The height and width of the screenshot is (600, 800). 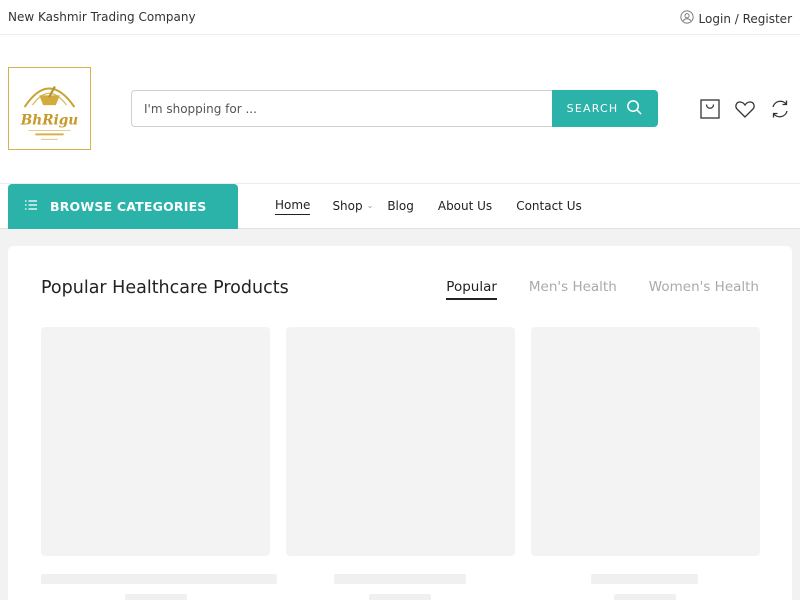 I want to click on search-input, so click(x=341, y=108).